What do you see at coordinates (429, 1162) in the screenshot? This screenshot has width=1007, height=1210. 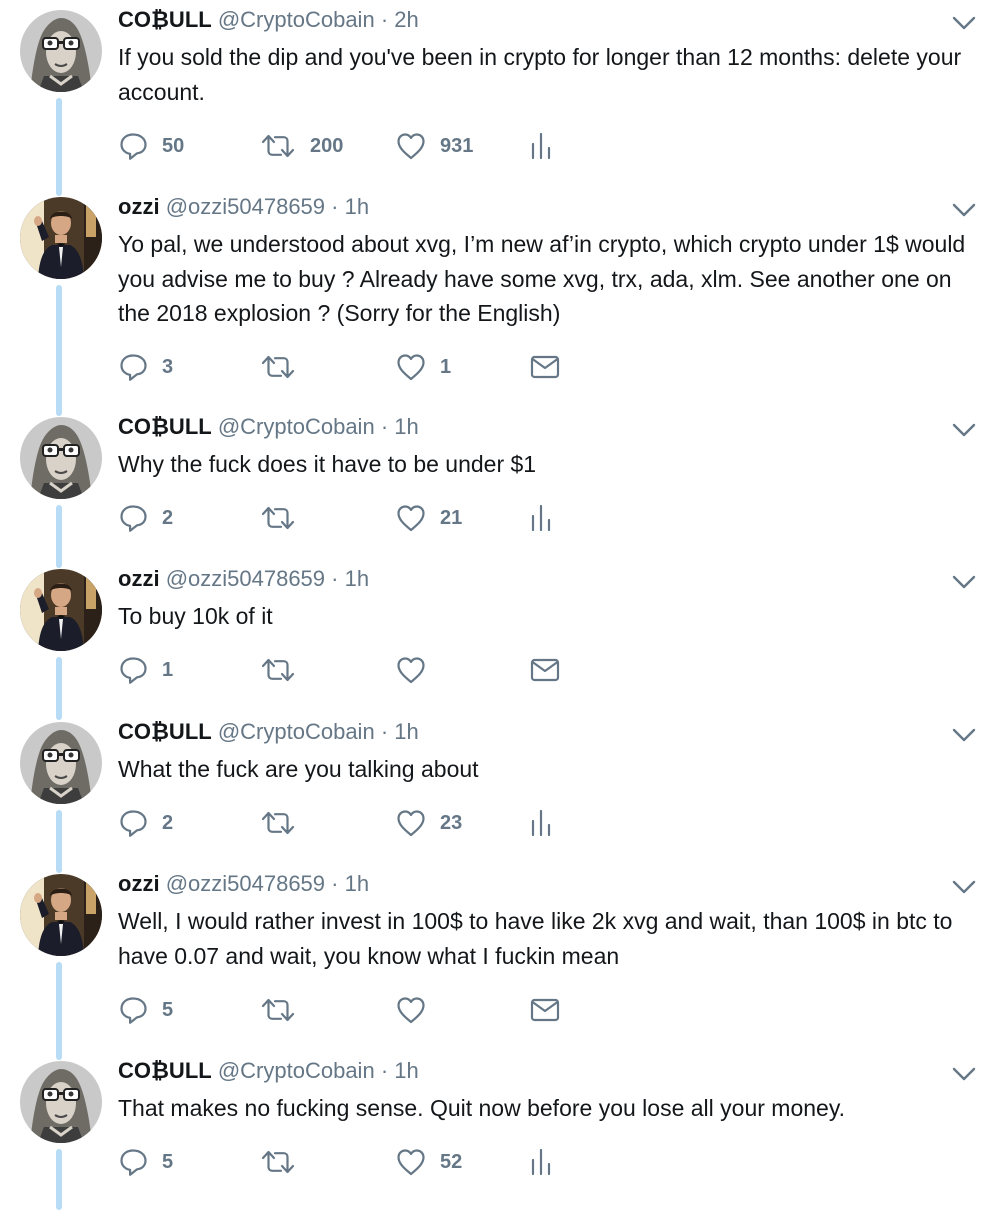 I see `like-button: 52` at bounding box center [429, 1162].